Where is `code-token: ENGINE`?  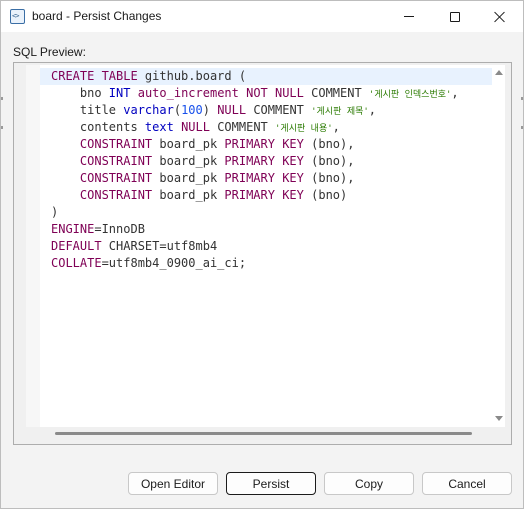
code-token: ENGINE is located at coordinates (73, 229).